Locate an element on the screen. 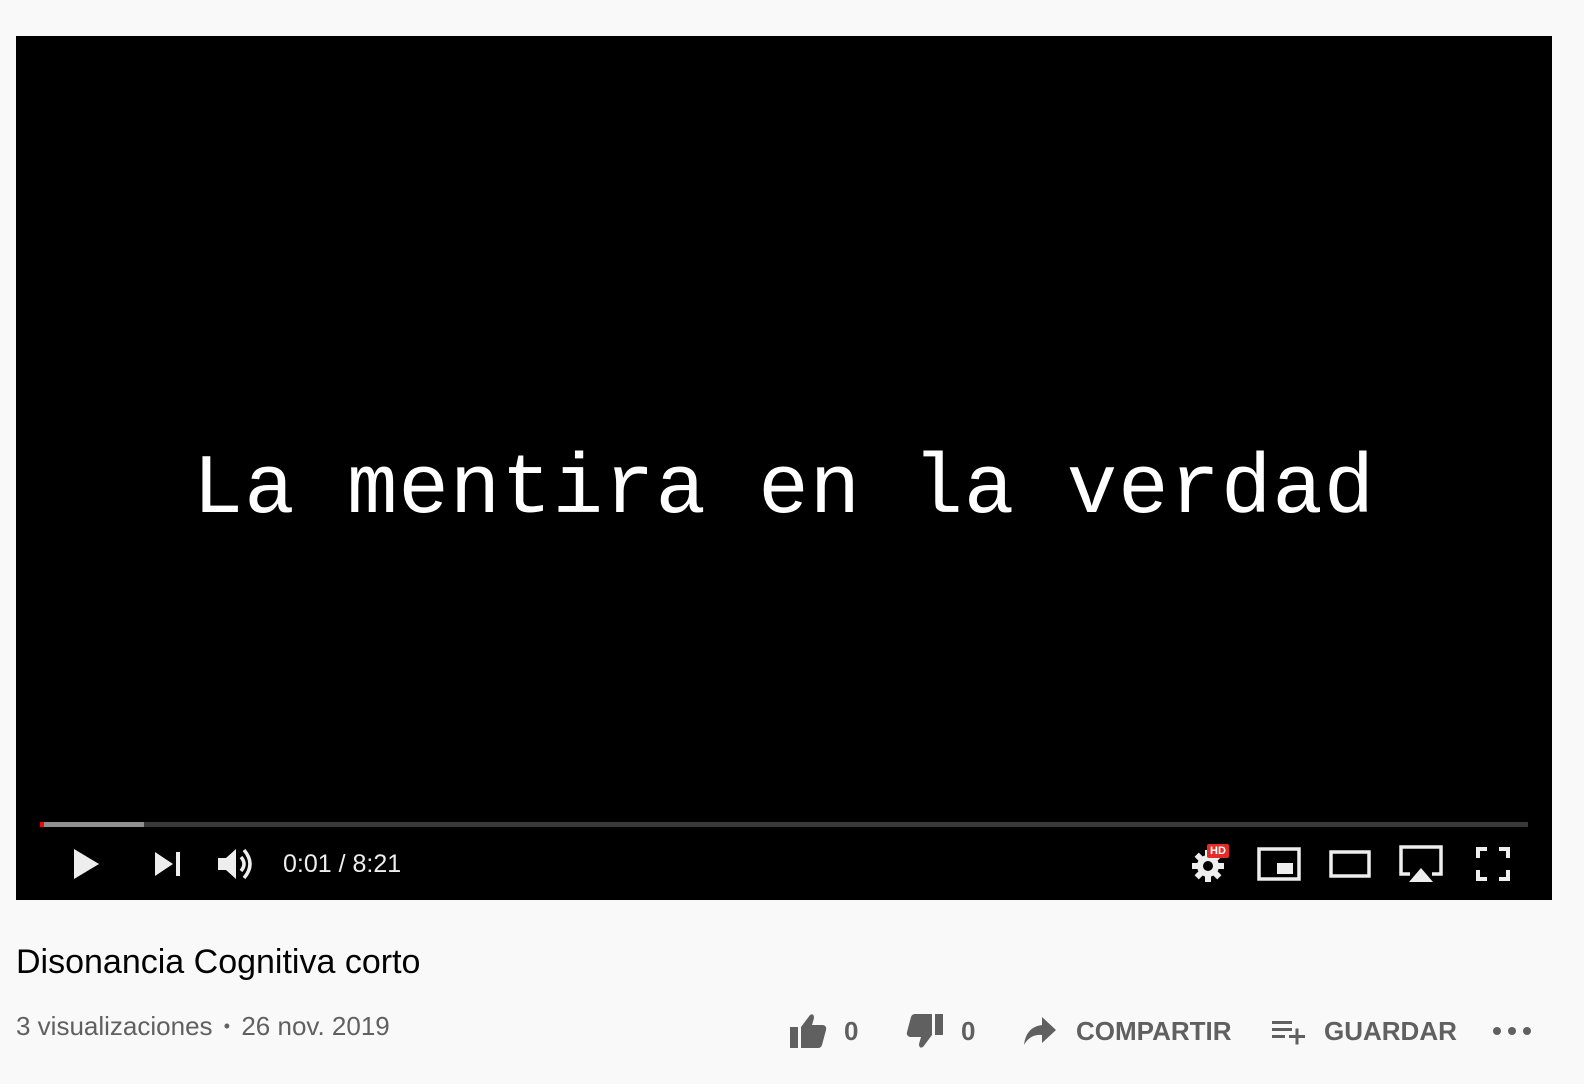 The width and height of the screenshot is (1584, 1084). volume-button is located at coordinates (236, 864).